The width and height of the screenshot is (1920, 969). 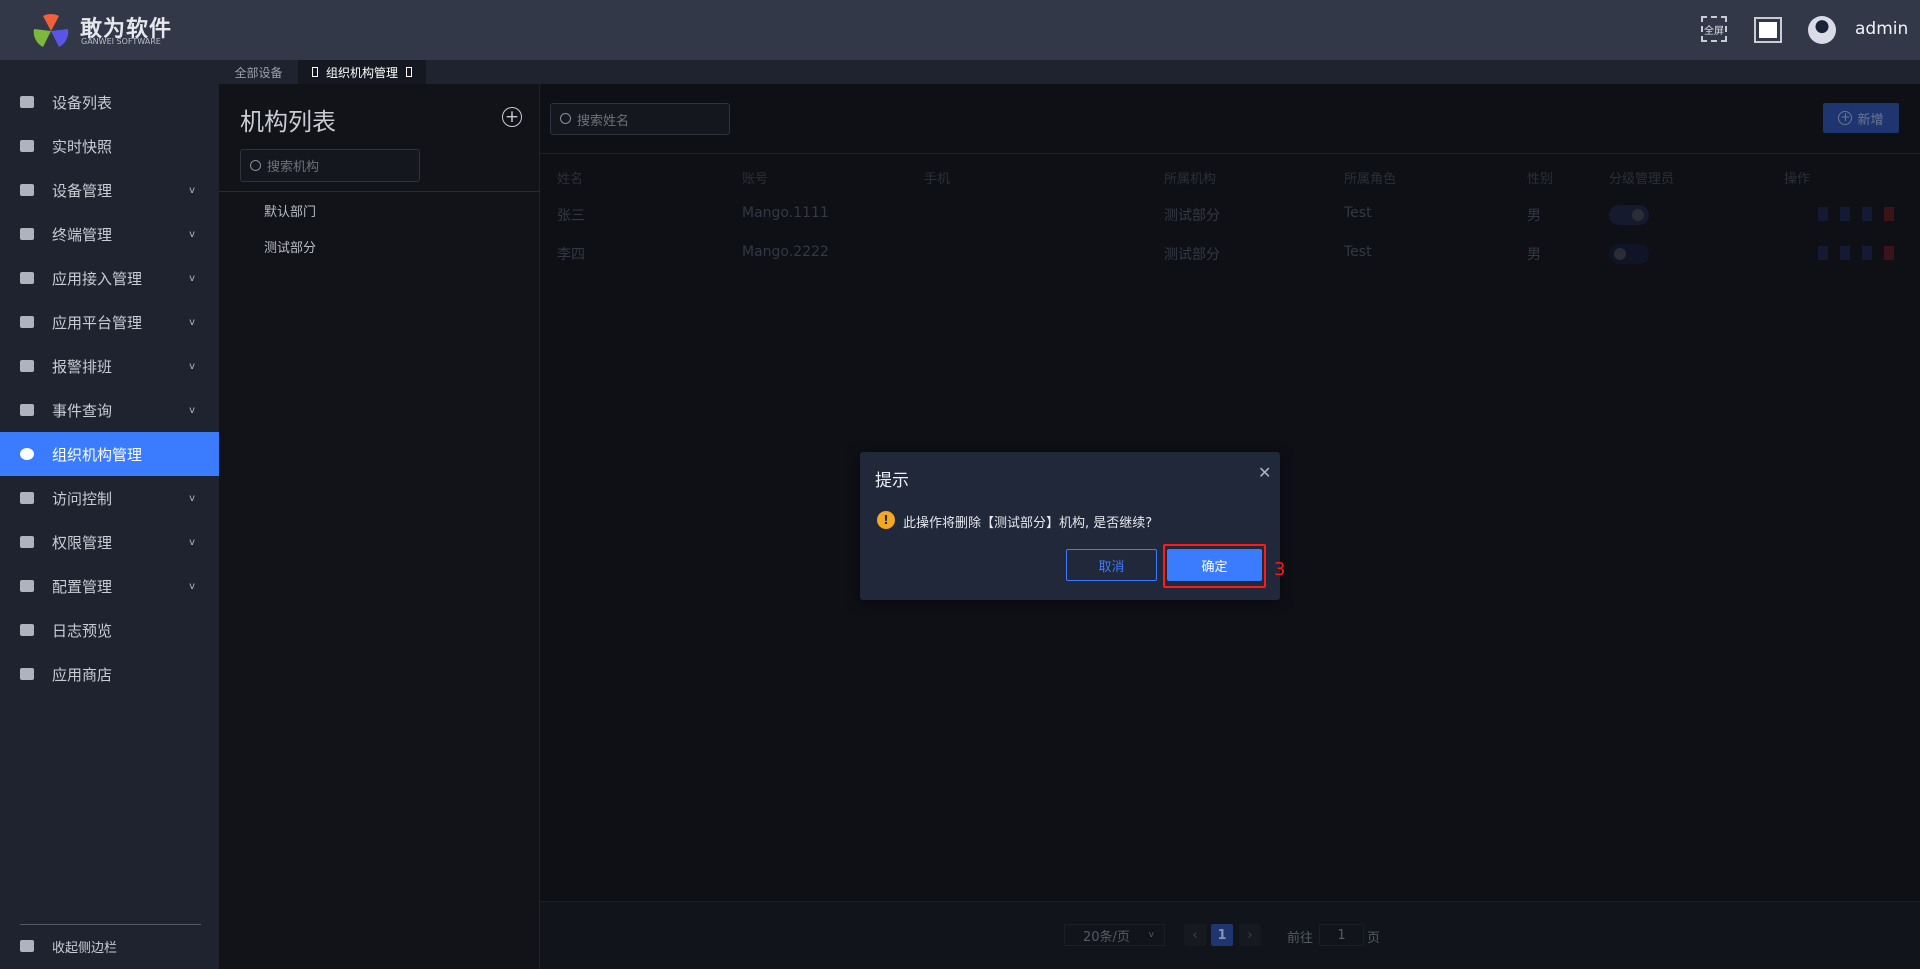 I want to click on org-item-default: 默认部门, so click(x=290, y=210).